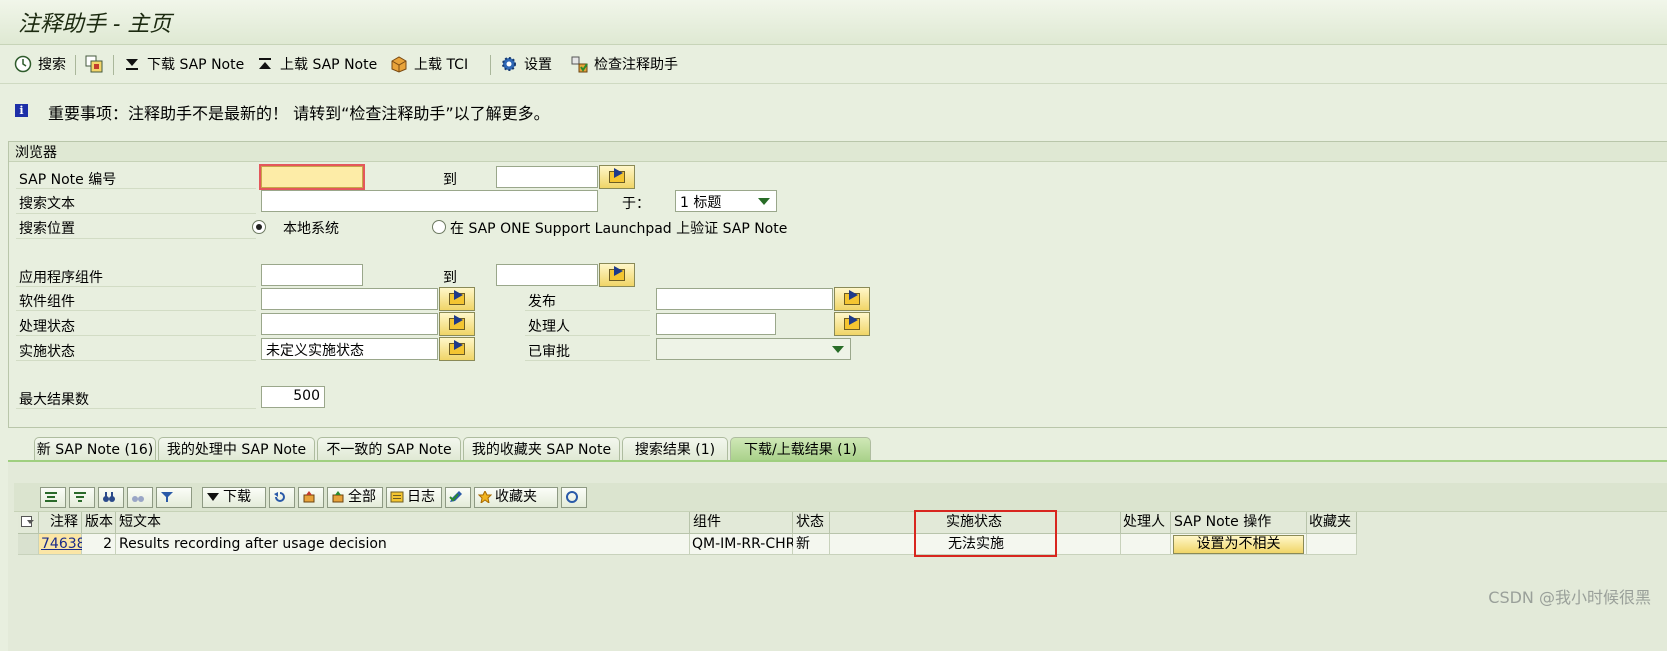  Describe the element at coordinates (136, 238) in the screenshot. I see `row-divider` at that location.